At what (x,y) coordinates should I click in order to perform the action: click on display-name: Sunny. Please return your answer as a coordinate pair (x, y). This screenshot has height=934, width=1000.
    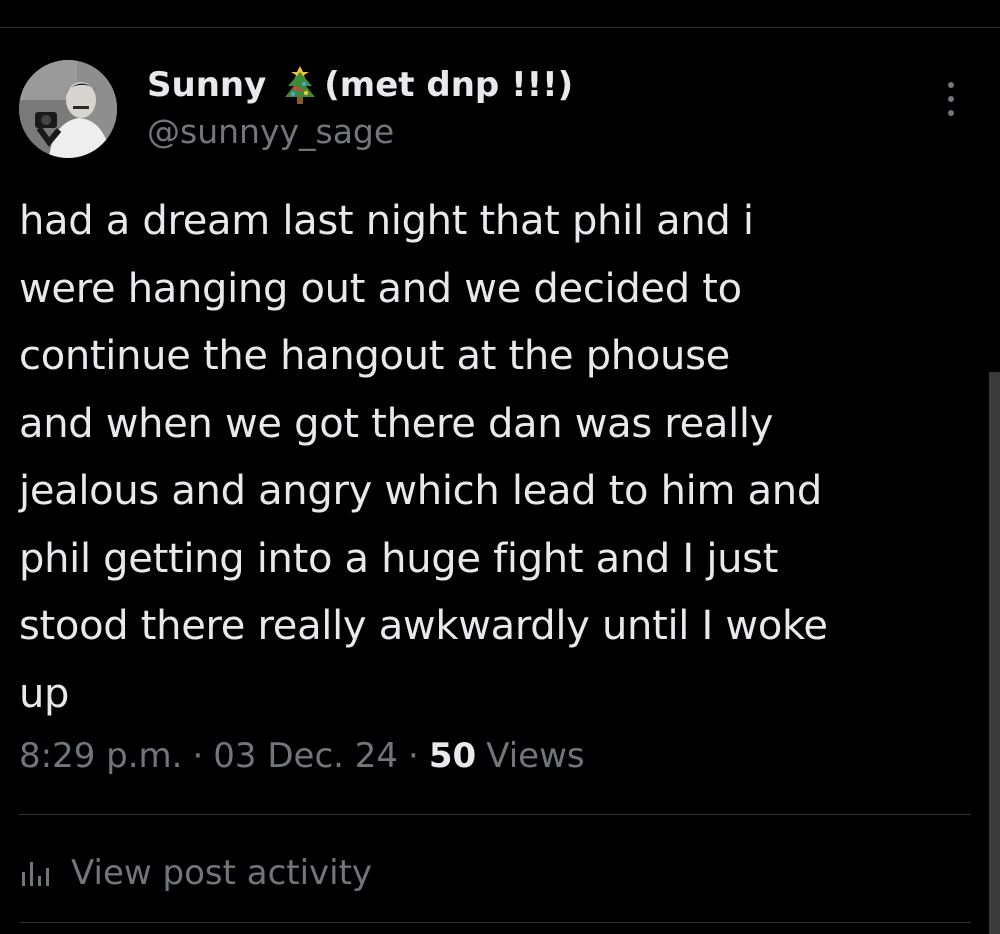
    Looking at the image, I should click on (207, 85).